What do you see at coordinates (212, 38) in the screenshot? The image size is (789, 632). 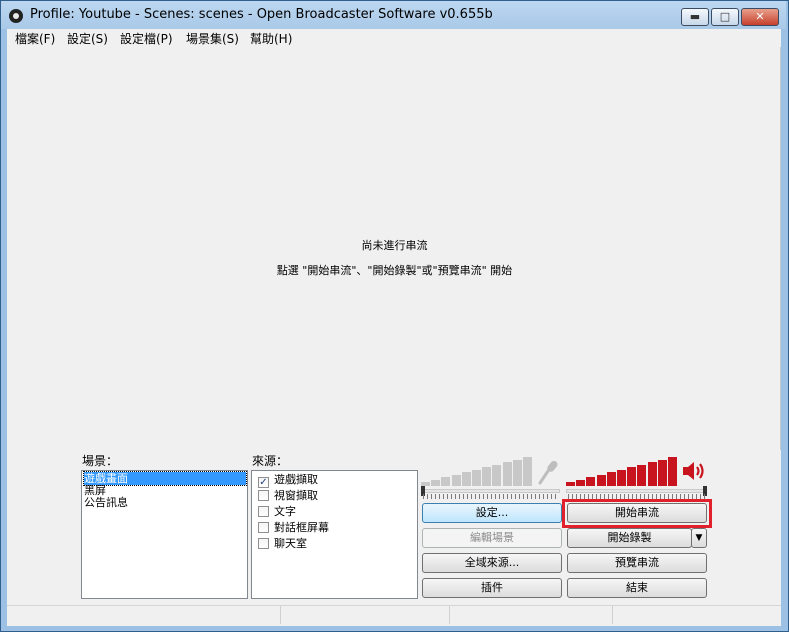 I see `menu-scene-collection: 場景集(S)` at bounding box center [212, 38].